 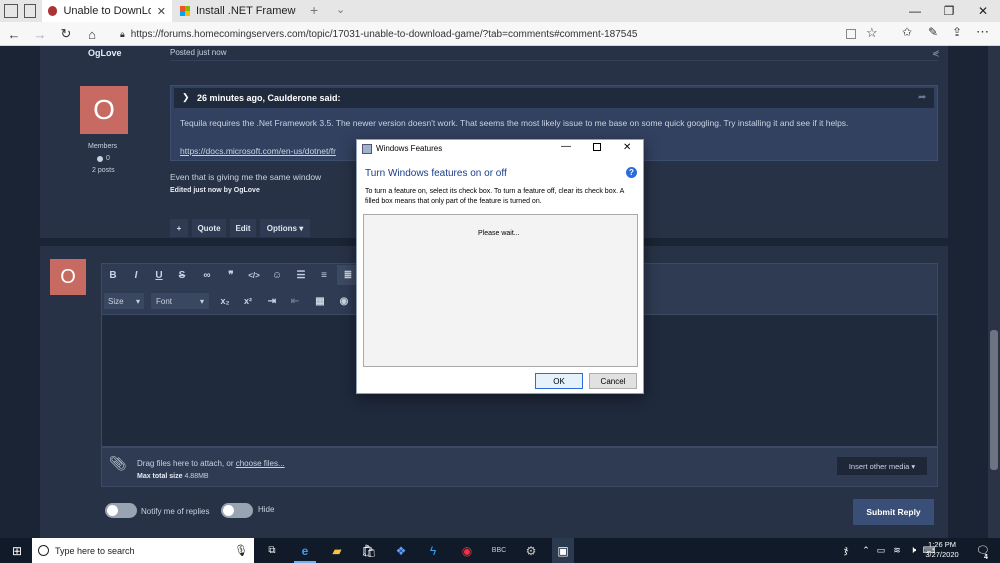 What do you see at coordinates (14, 34) in the screenshot?
I see `back-icon: ←` at bounding box center [14, 34].